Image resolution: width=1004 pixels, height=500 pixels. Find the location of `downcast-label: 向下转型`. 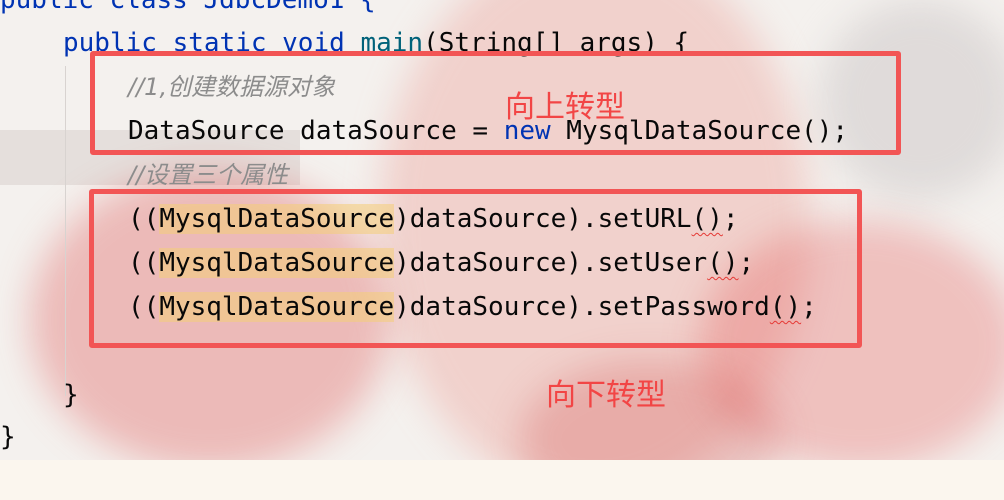

downcast-label: 向下转型 is located at coordinates (606, 395).